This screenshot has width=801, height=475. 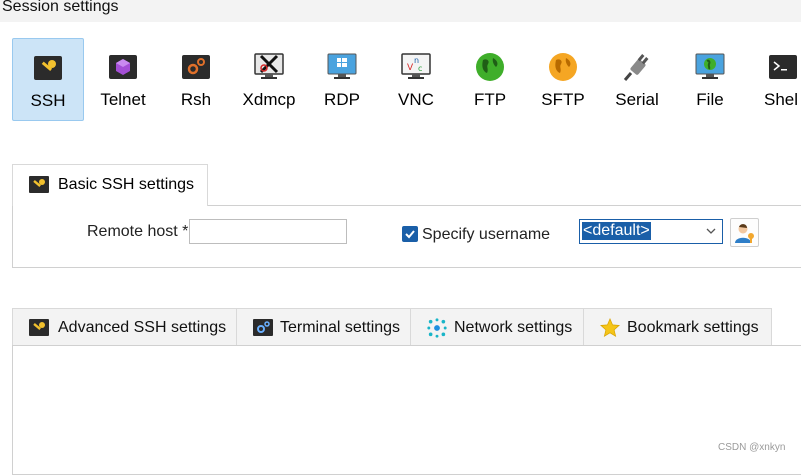 What do you see at coordinates (48, 100) in the screenshot?
I see `session-type-label: SSH` at bounding box center [48, 100].